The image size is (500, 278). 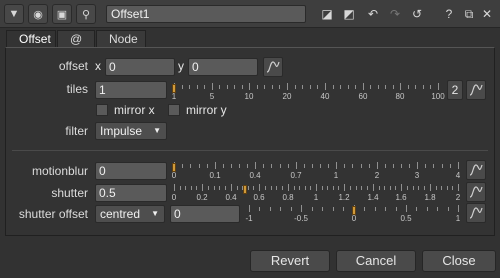 What do you see at coordinates (327, 14) in the screenshot?
I see `color-swatch-icon: ◪` at bounding box center [327, 14].